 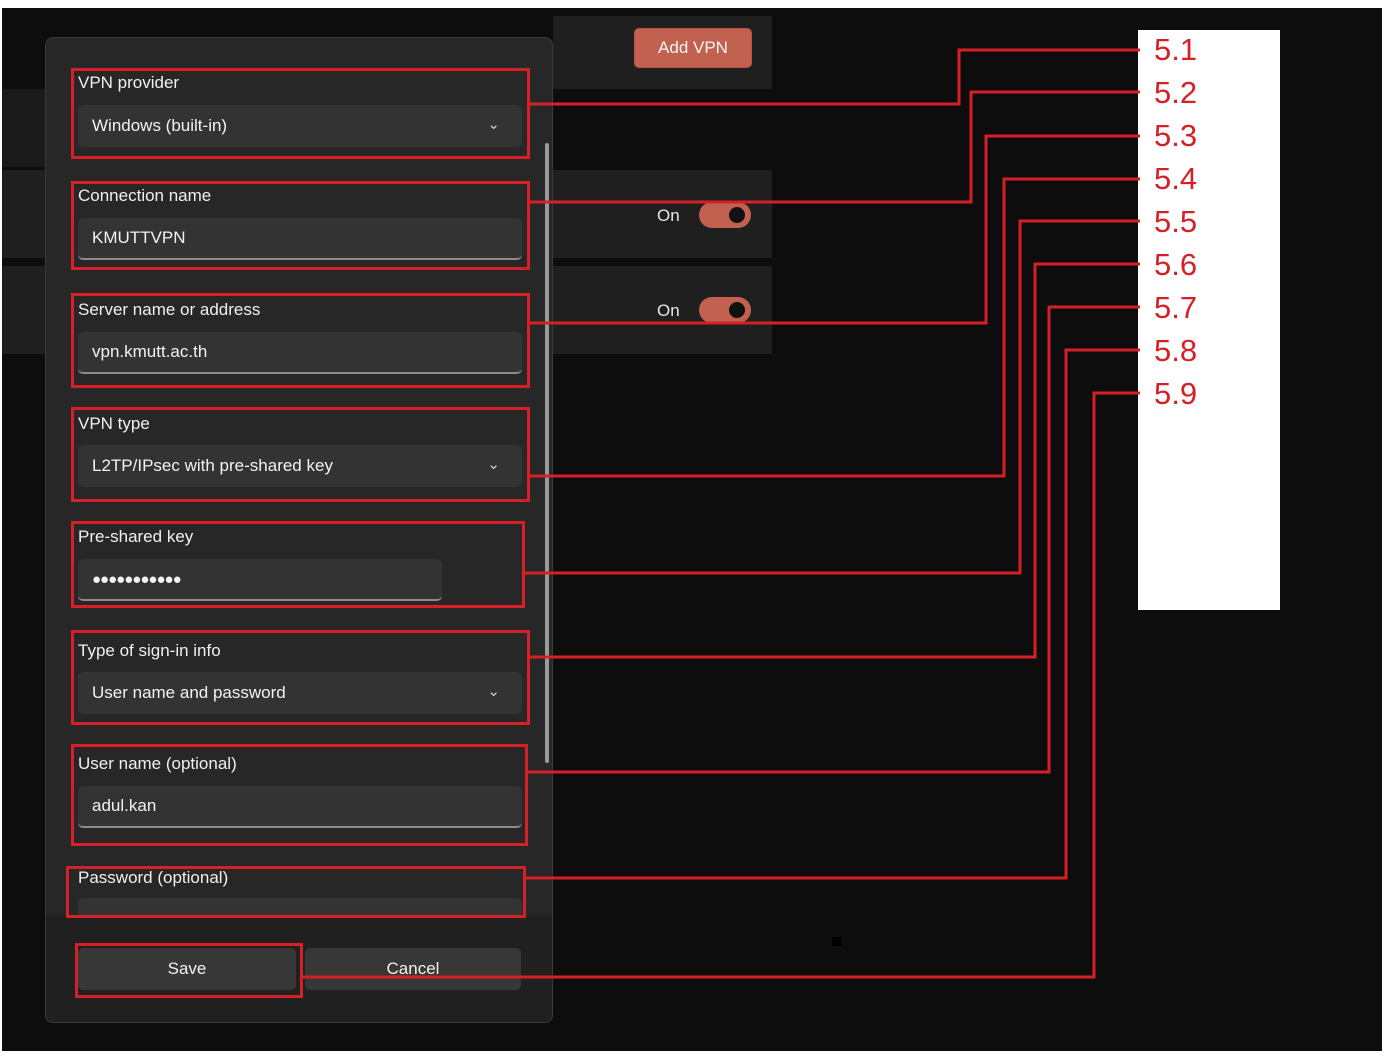 What do you see at coordinates (1176, 307) in the screenshot?
I see `callout-label-5-7: 5.7` at bounding box center [1176, 307].